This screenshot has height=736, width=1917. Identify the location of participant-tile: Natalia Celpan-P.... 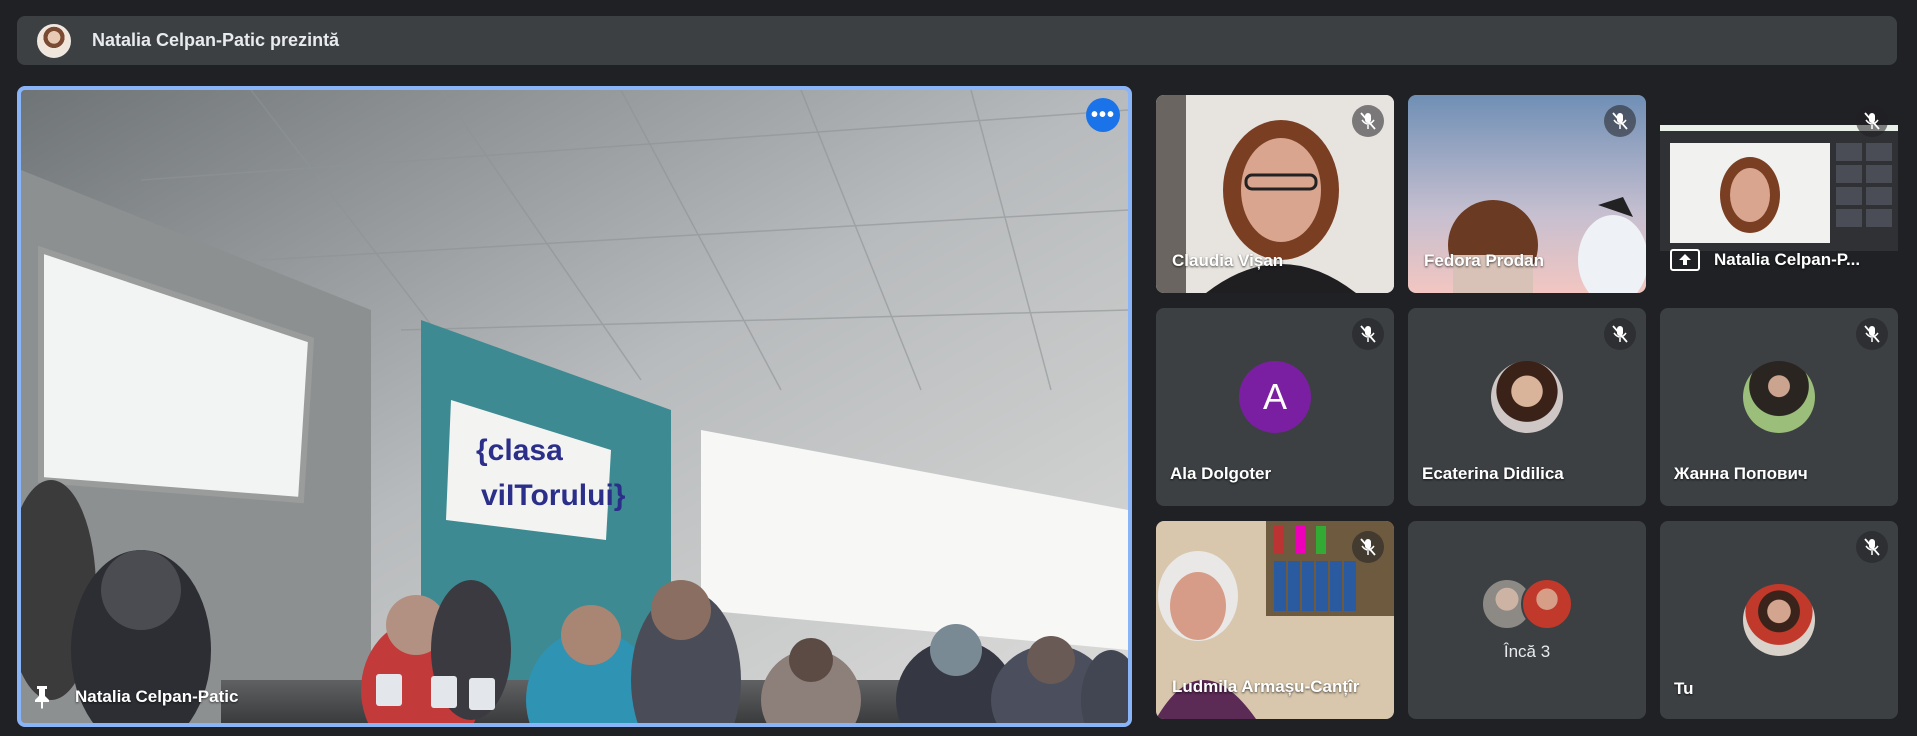
(1779, 194).